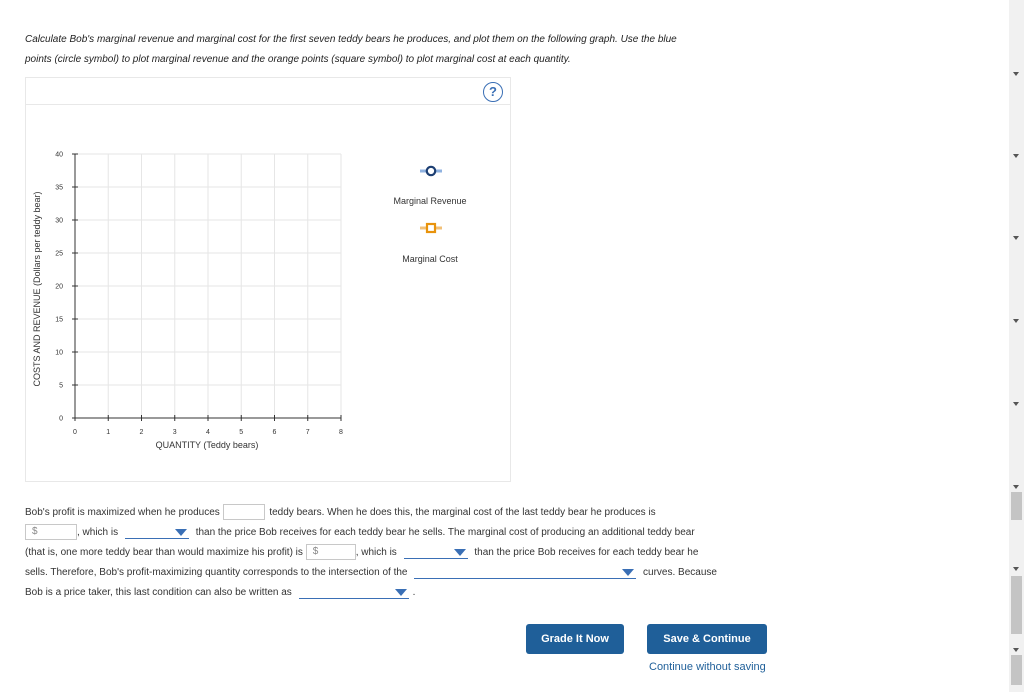 Image resolution: width=1024 pixels, height=692 pixels. What do you see at coordinates (341, 432) in the screenshot?
I see `x-tick-label: 8` at bounding box center [341, 432].